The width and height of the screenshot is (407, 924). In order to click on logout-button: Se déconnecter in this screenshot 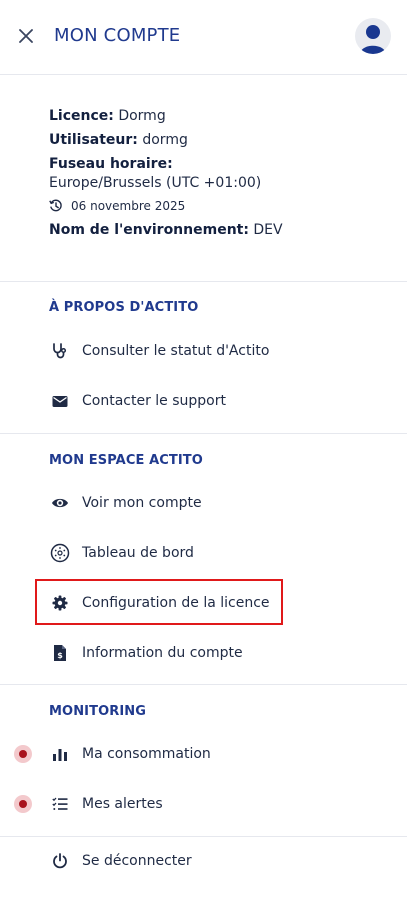, I will do `click(169, 861)`.